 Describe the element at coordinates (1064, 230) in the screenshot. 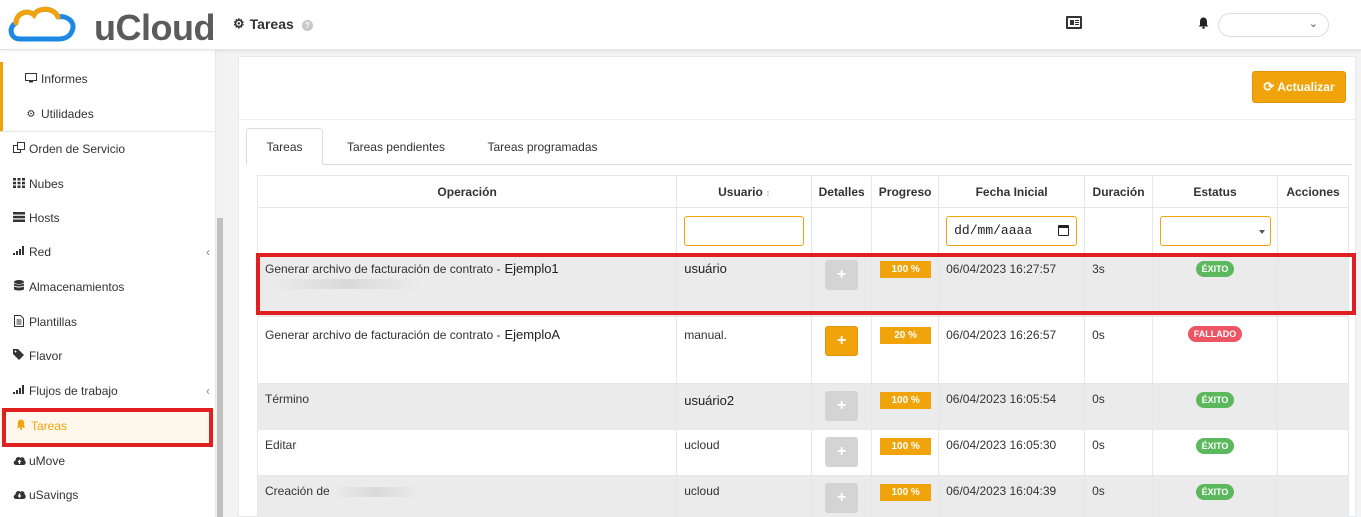

I see `calendar-icon` at that location.